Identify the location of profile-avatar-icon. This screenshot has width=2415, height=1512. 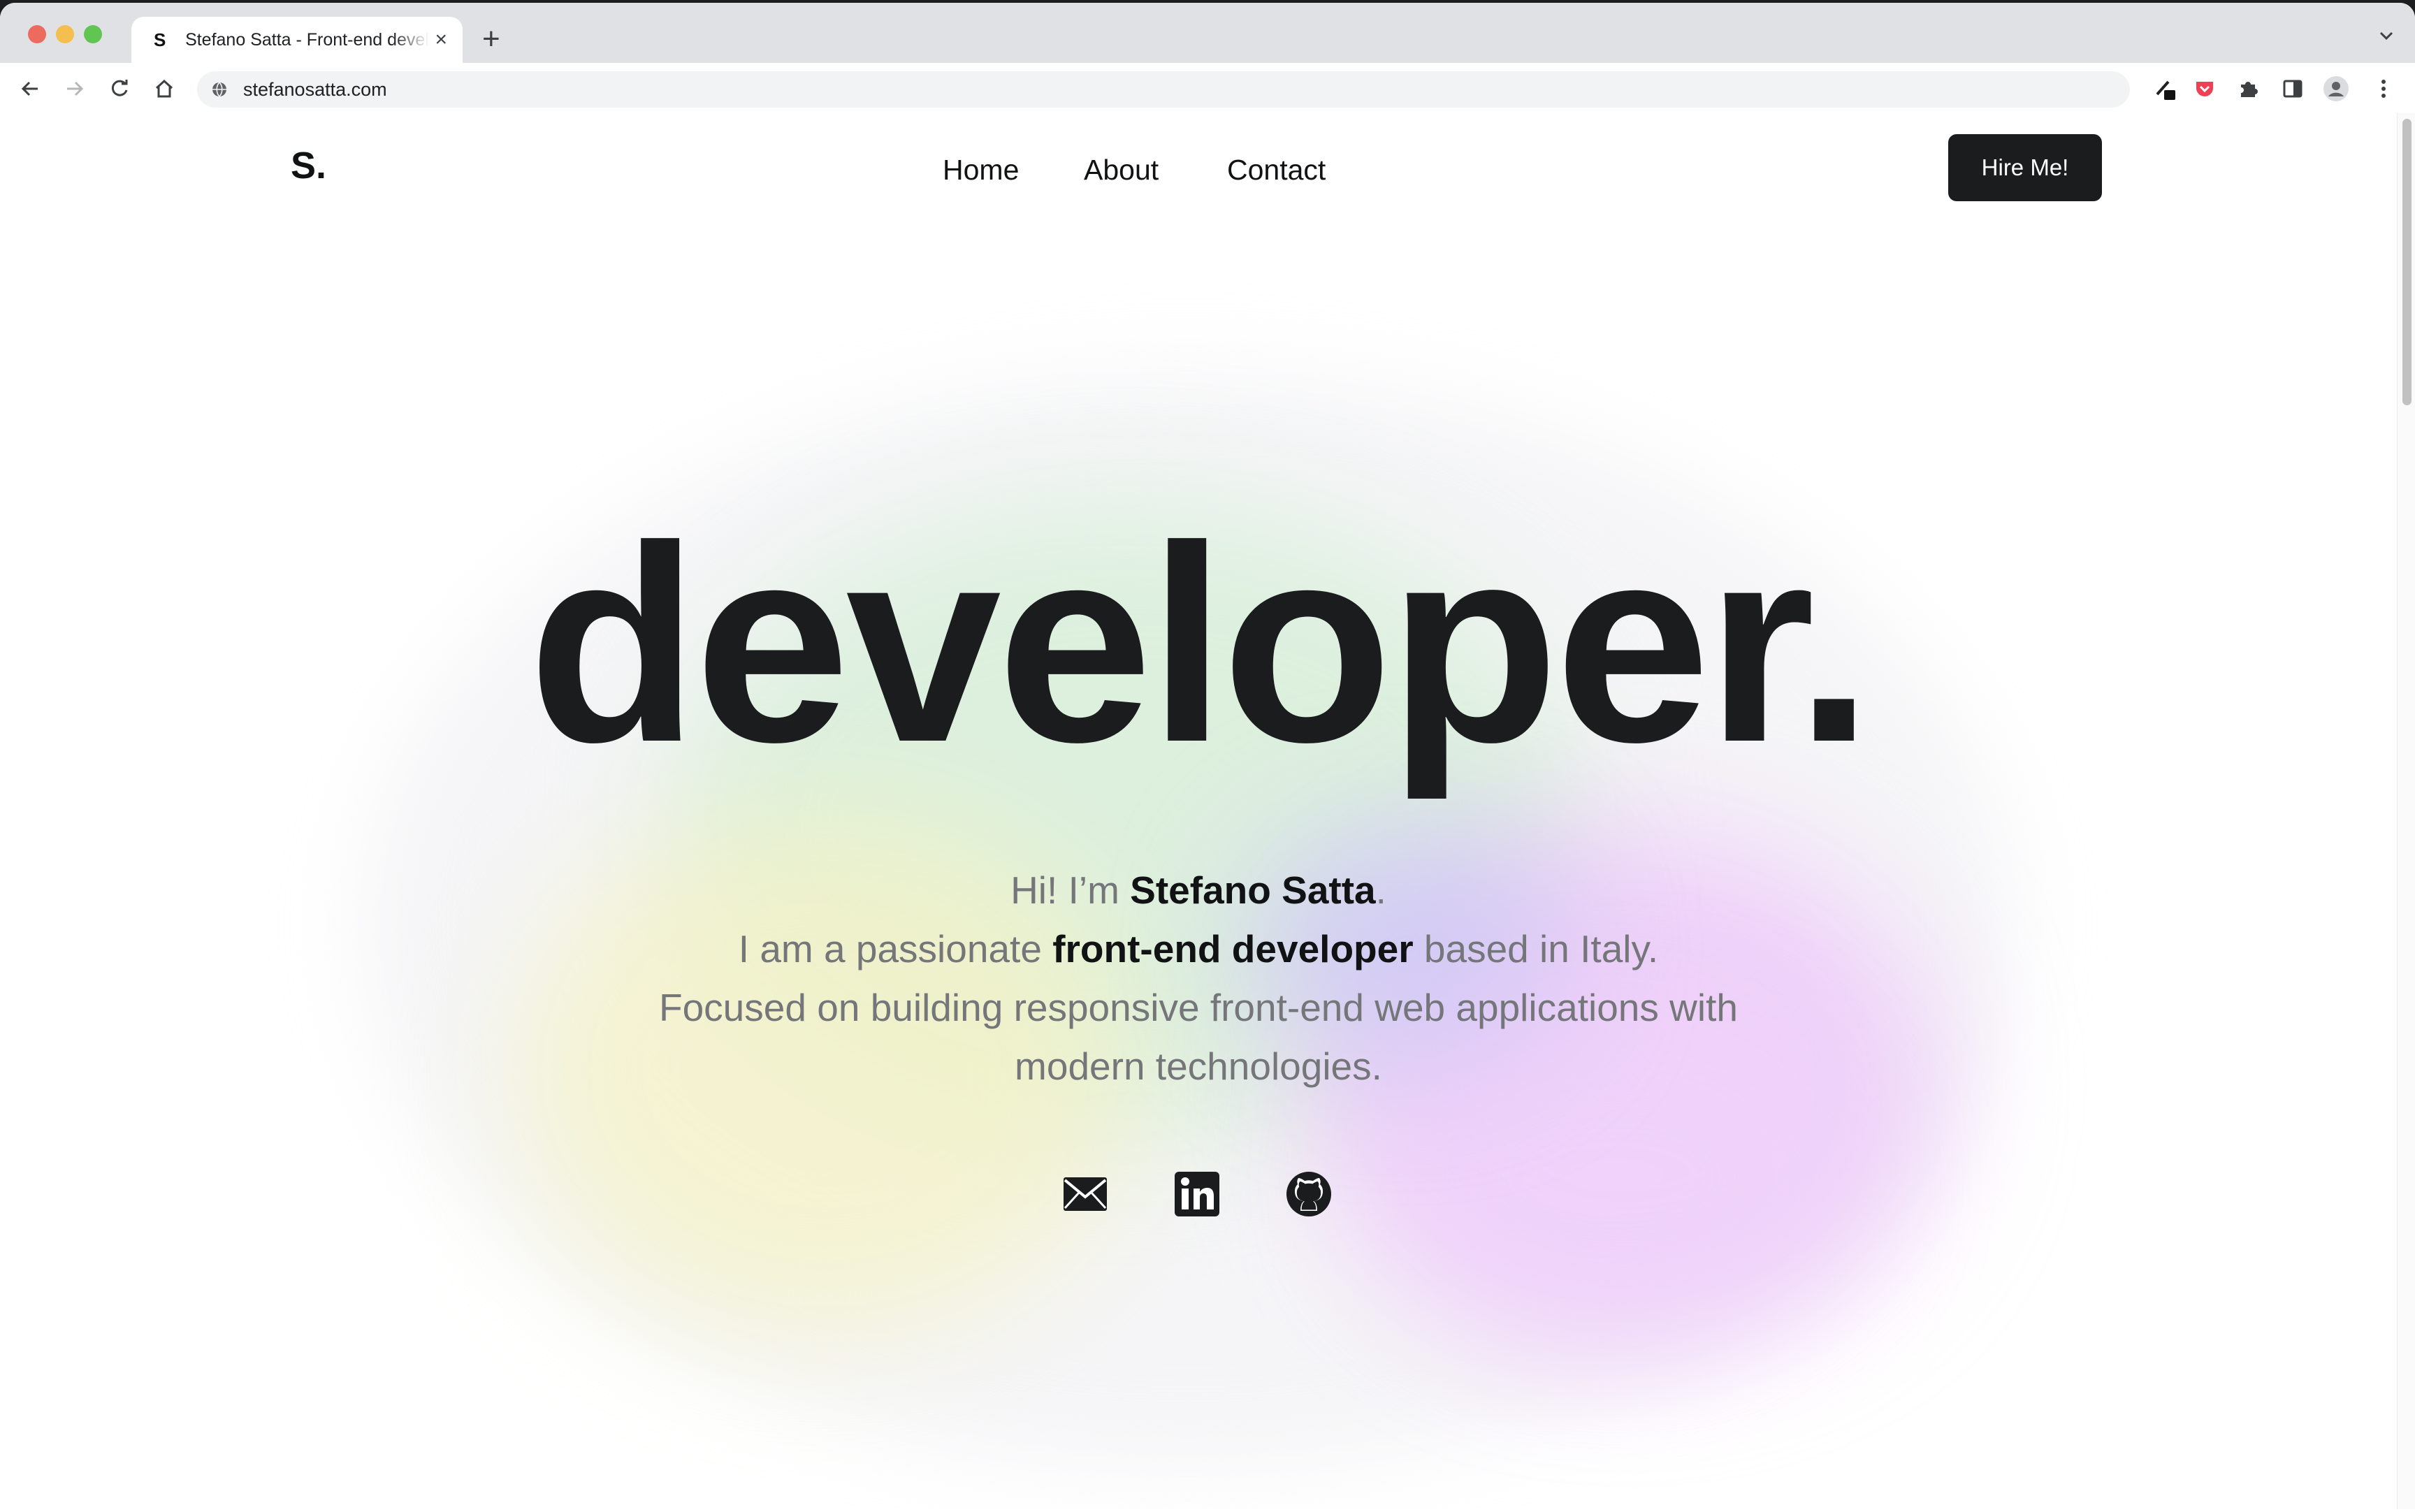
(2336, 88).